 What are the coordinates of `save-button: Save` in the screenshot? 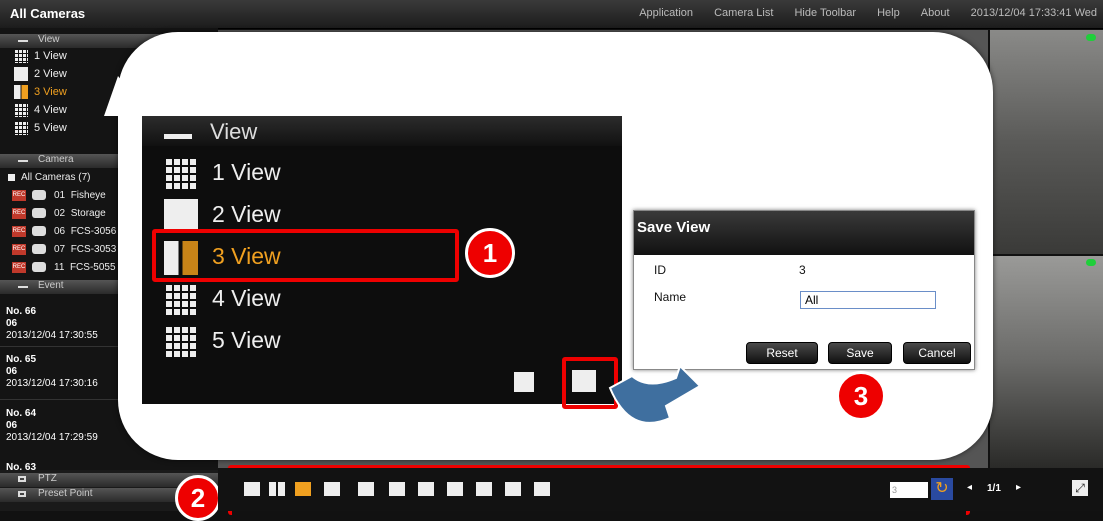 It's located at (860, 353).